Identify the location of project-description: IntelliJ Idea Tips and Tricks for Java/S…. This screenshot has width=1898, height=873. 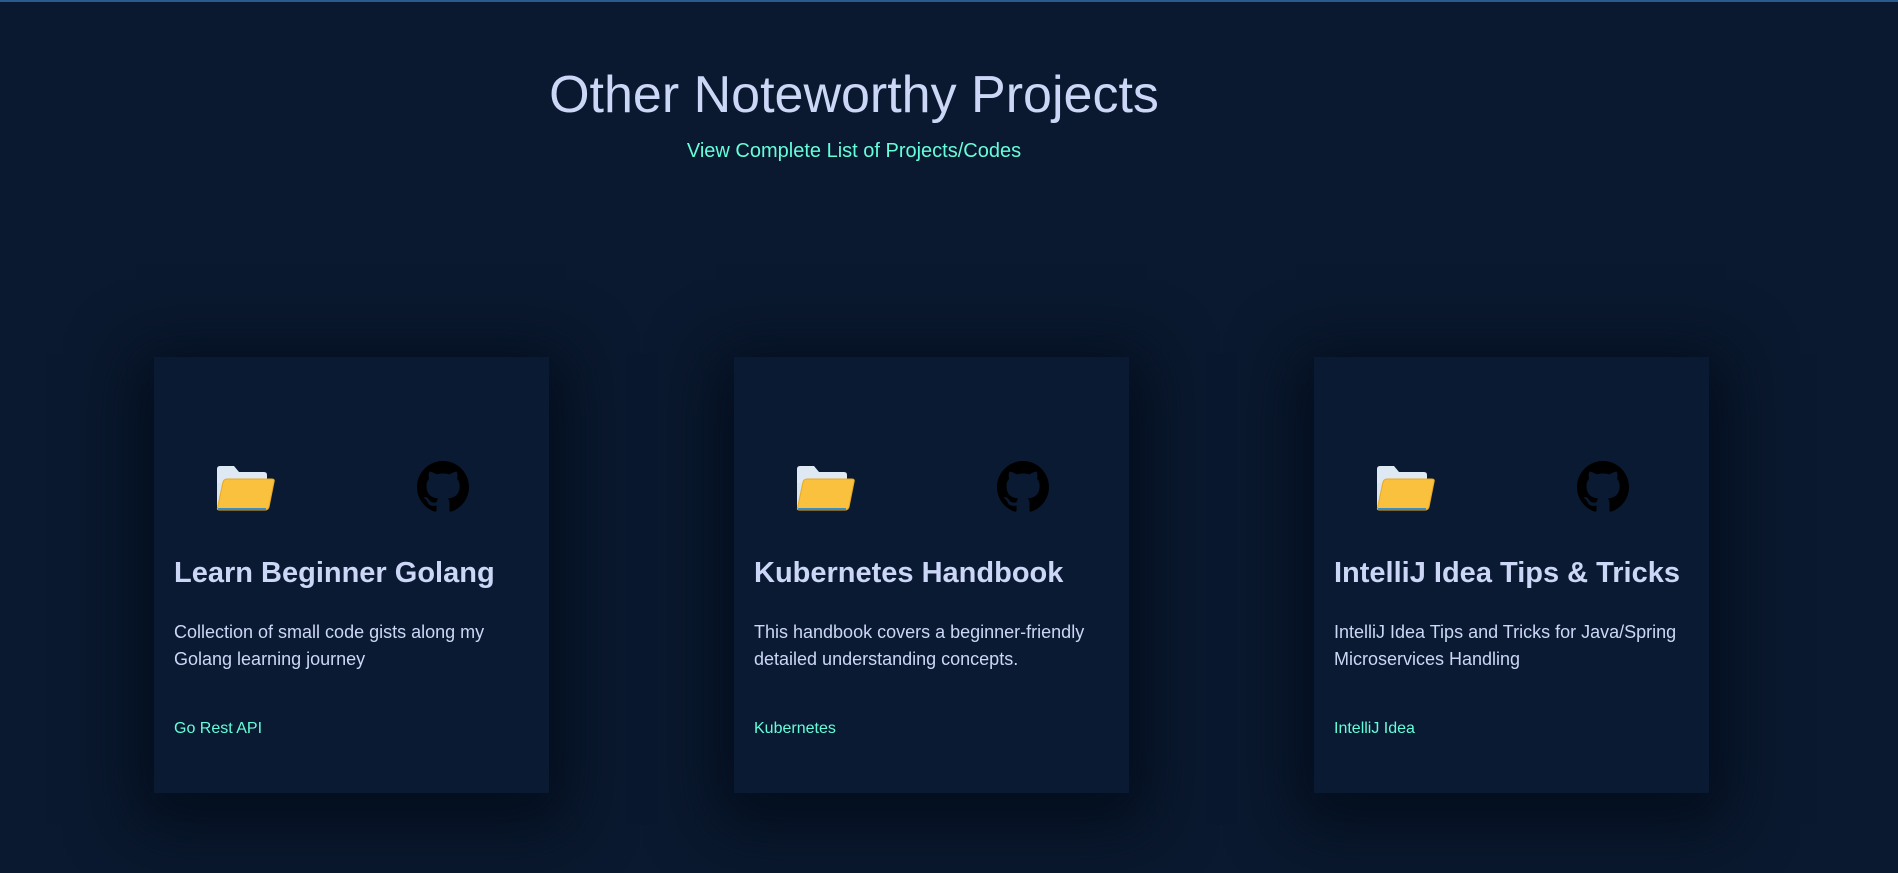
(1505, 645).